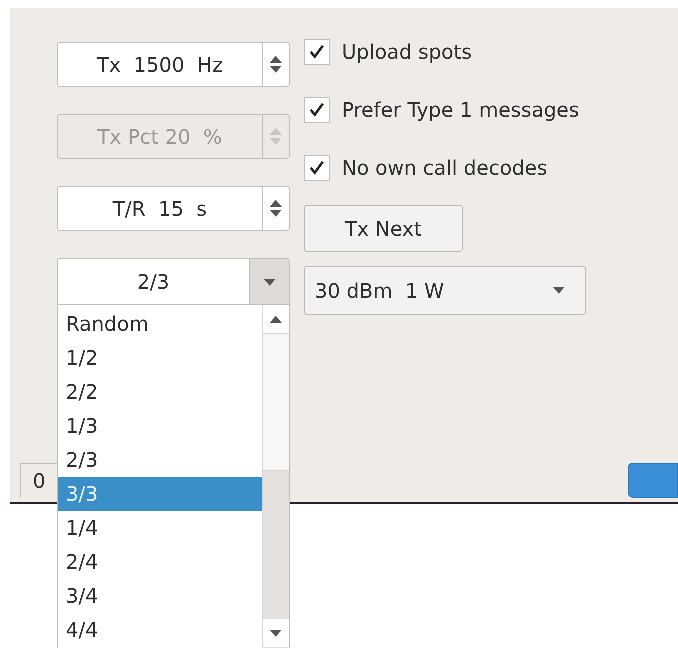  What do you see at coordinates (160, 358) in the screenshot?
I see `list-item: 1/2` at bounding box center [160, 358].